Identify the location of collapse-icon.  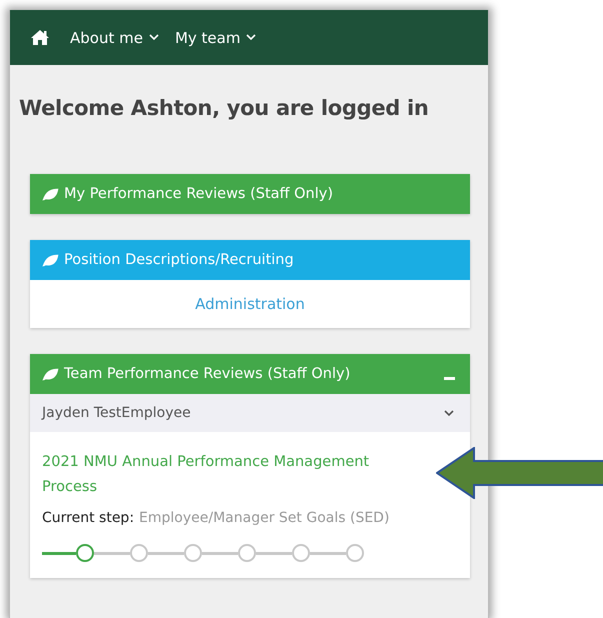
(449, 378).